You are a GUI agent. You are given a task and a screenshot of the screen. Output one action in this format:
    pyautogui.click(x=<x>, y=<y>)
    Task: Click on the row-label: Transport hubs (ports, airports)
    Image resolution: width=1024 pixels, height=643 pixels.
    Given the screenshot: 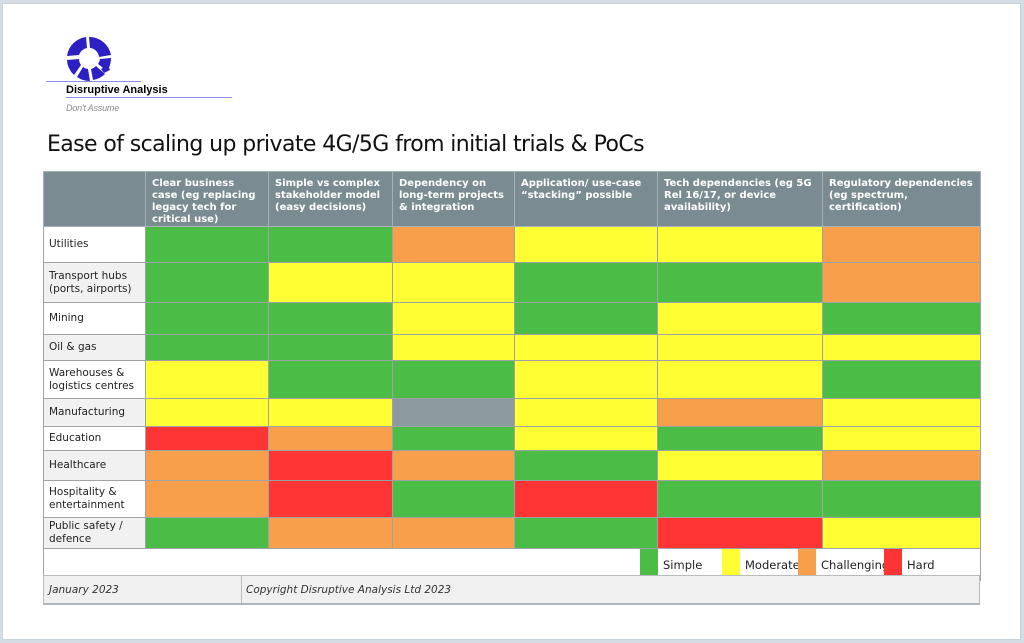 What is the action you would take?
    pyautogui.click(x=94, y=282)
    